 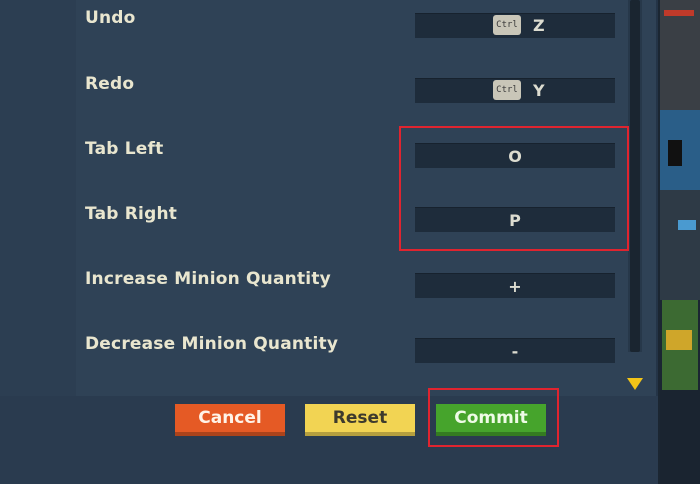 I want to click on keybinding-row-increase-minion-quantity: Increase Minion Quantity +, so click(x=350, y=297).